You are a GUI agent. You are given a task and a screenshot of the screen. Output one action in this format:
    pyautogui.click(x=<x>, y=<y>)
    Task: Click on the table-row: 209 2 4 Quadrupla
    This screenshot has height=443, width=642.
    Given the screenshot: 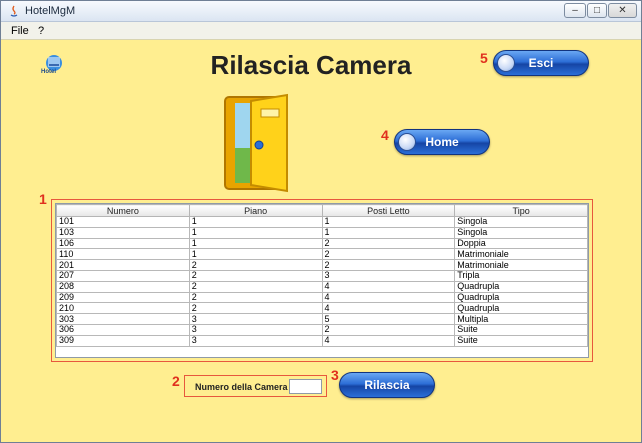 What is the action you would take?
    pyautogui.click(x=322, y=297)
    